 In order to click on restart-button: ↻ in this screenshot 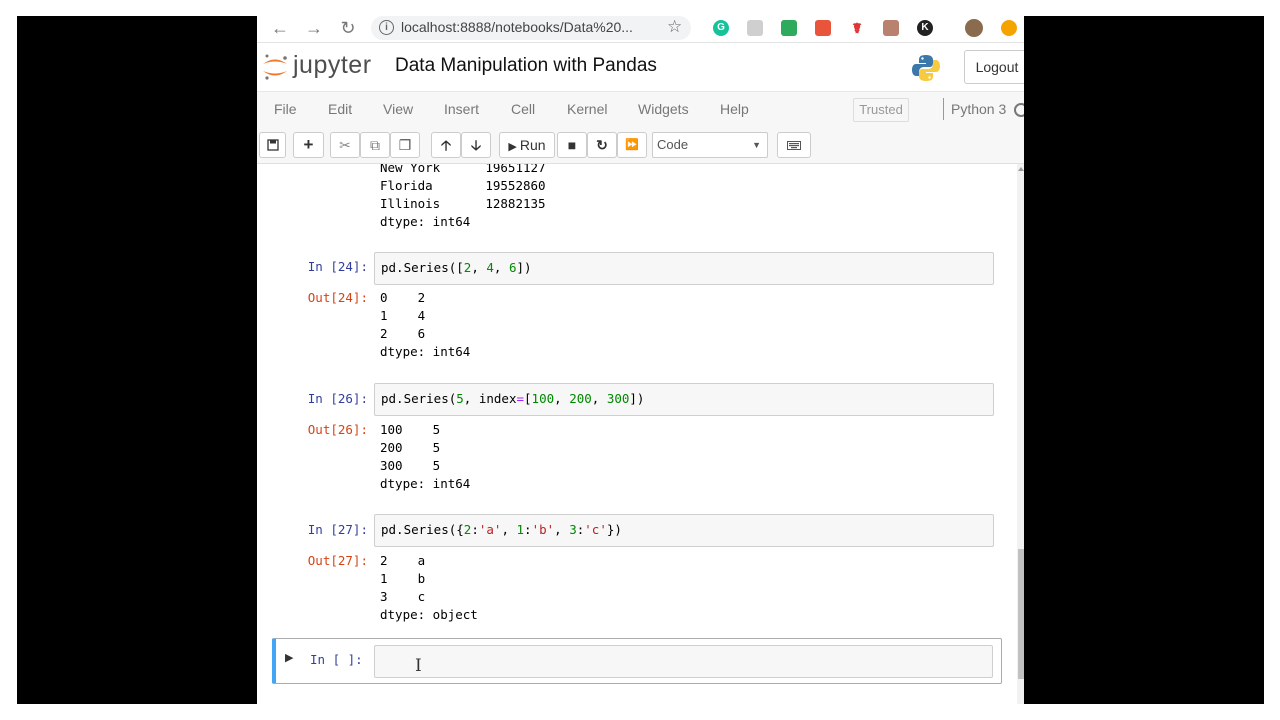, I will do `click(602, 145)`.